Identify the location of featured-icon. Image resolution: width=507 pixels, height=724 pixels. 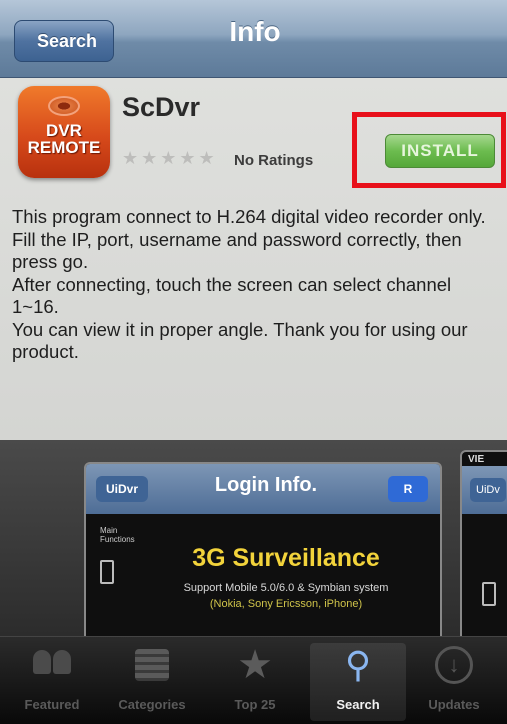
(52, 665).